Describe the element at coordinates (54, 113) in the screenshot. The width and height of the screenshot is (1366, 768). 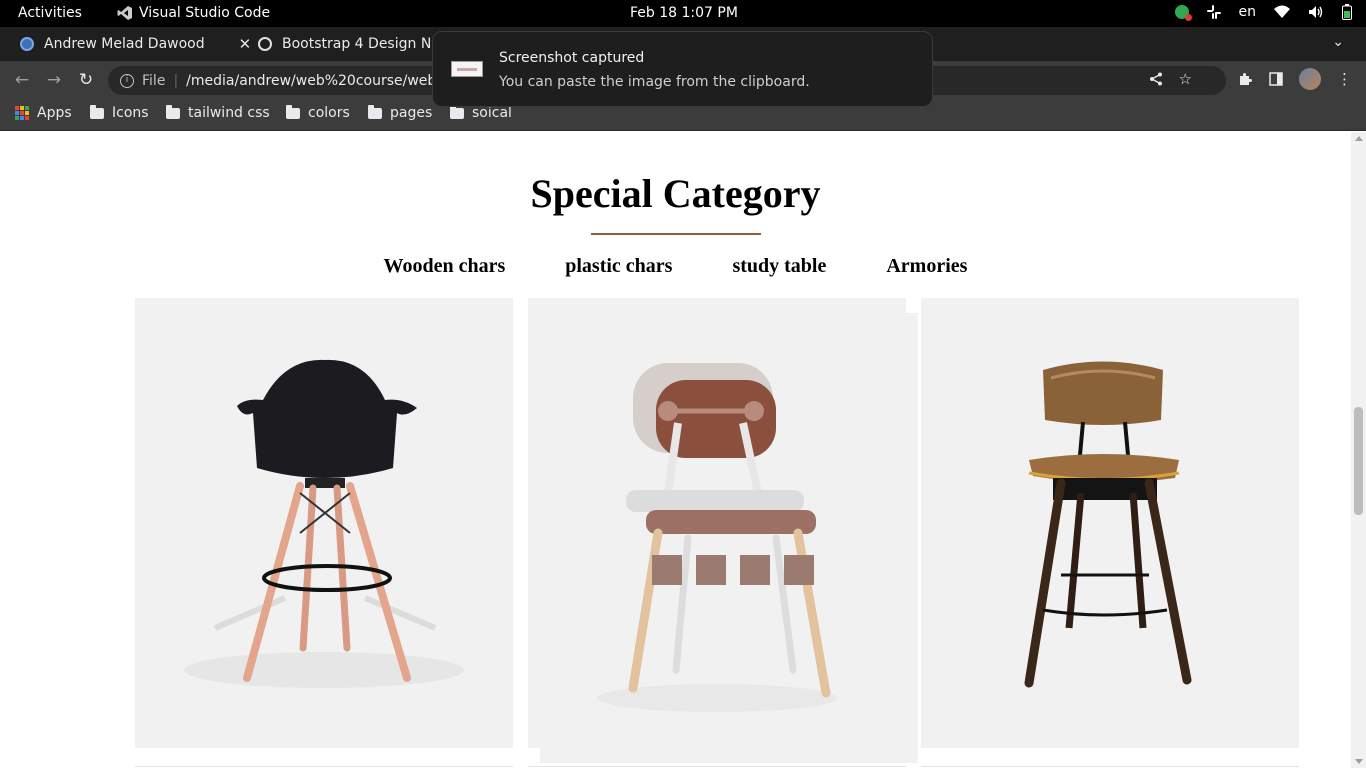
I see `bookmark-label: Apps` at that location.